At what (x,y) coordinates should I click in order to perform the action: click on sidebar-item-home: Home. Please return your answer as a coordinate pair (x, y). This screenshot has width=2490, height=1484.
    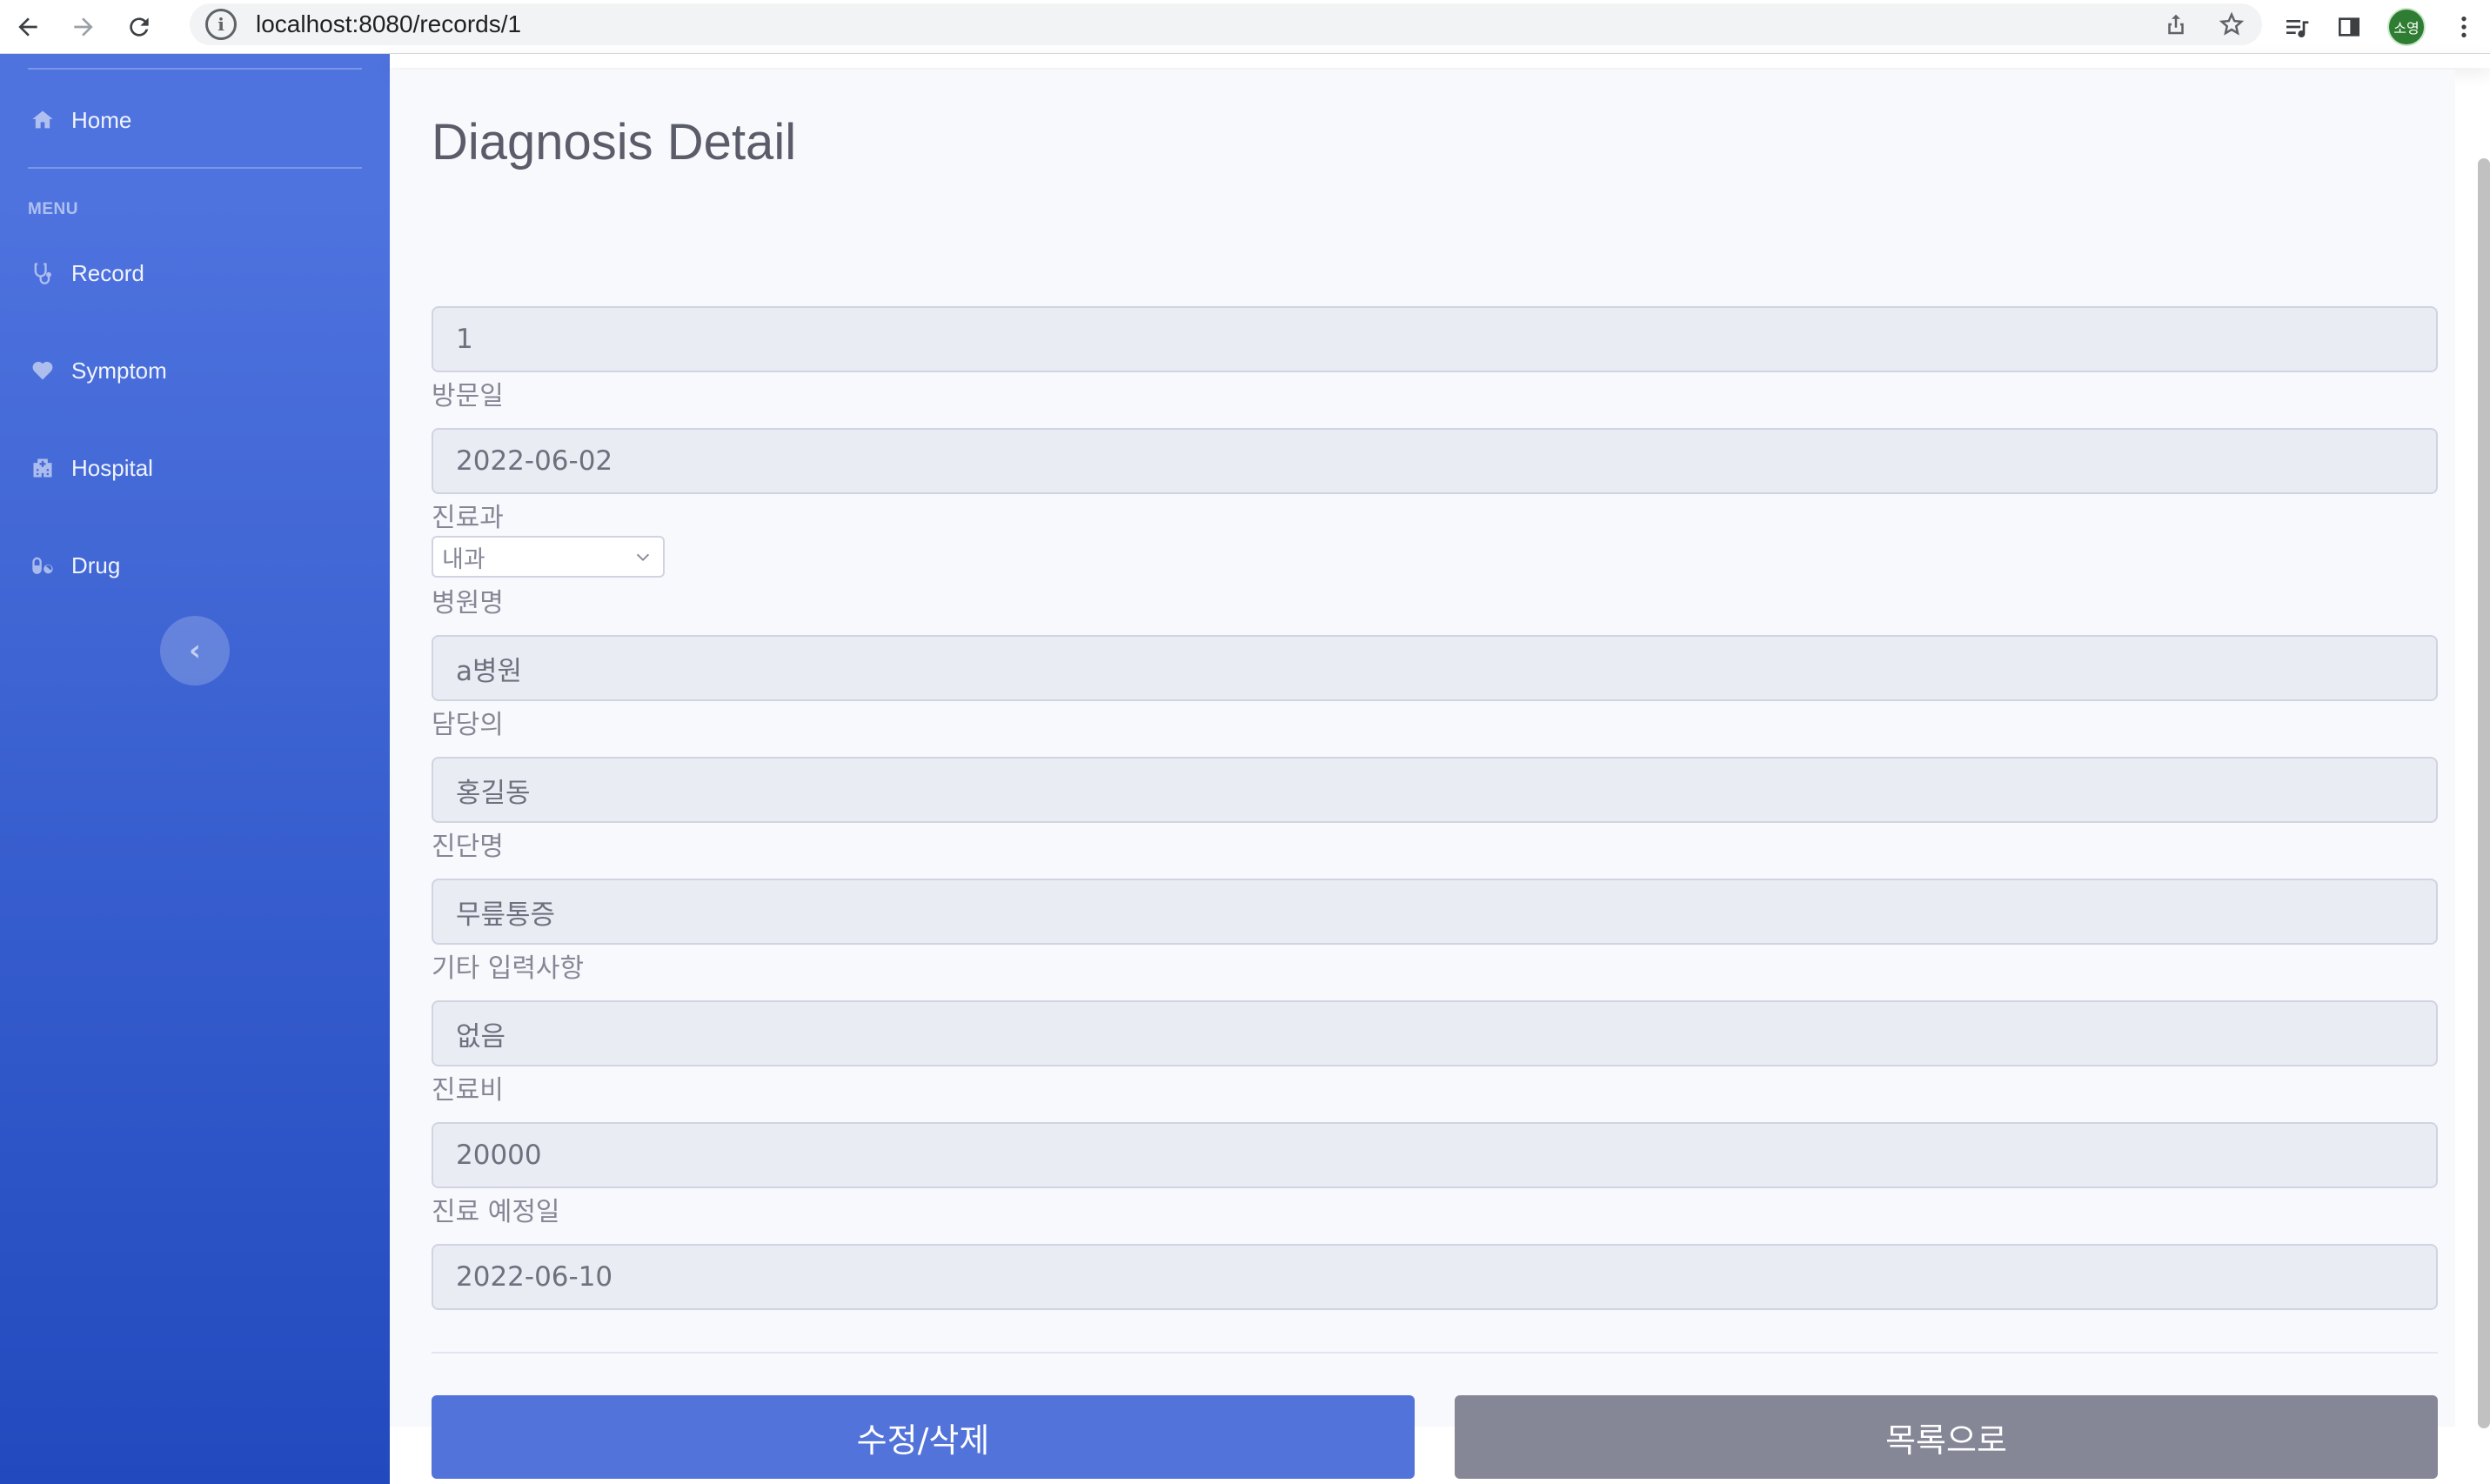
    Looking at the image, I should click on (195, 120).